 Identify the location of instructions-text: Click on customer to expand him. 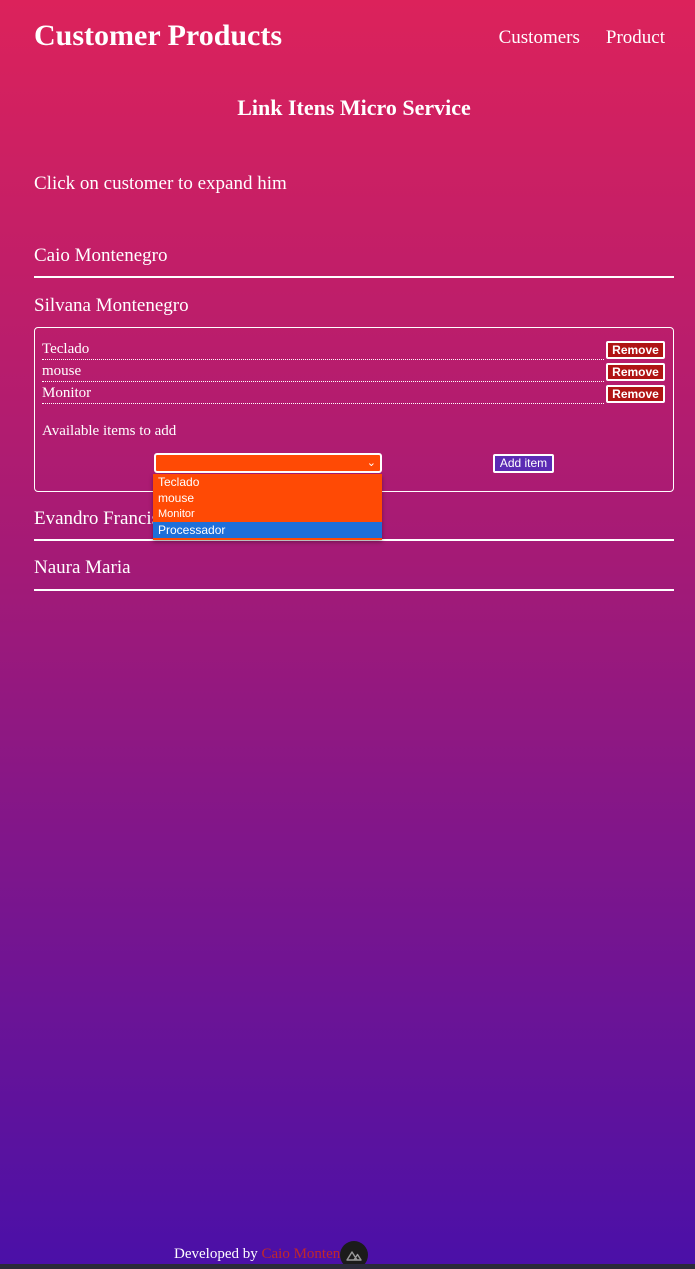
(160, 183).